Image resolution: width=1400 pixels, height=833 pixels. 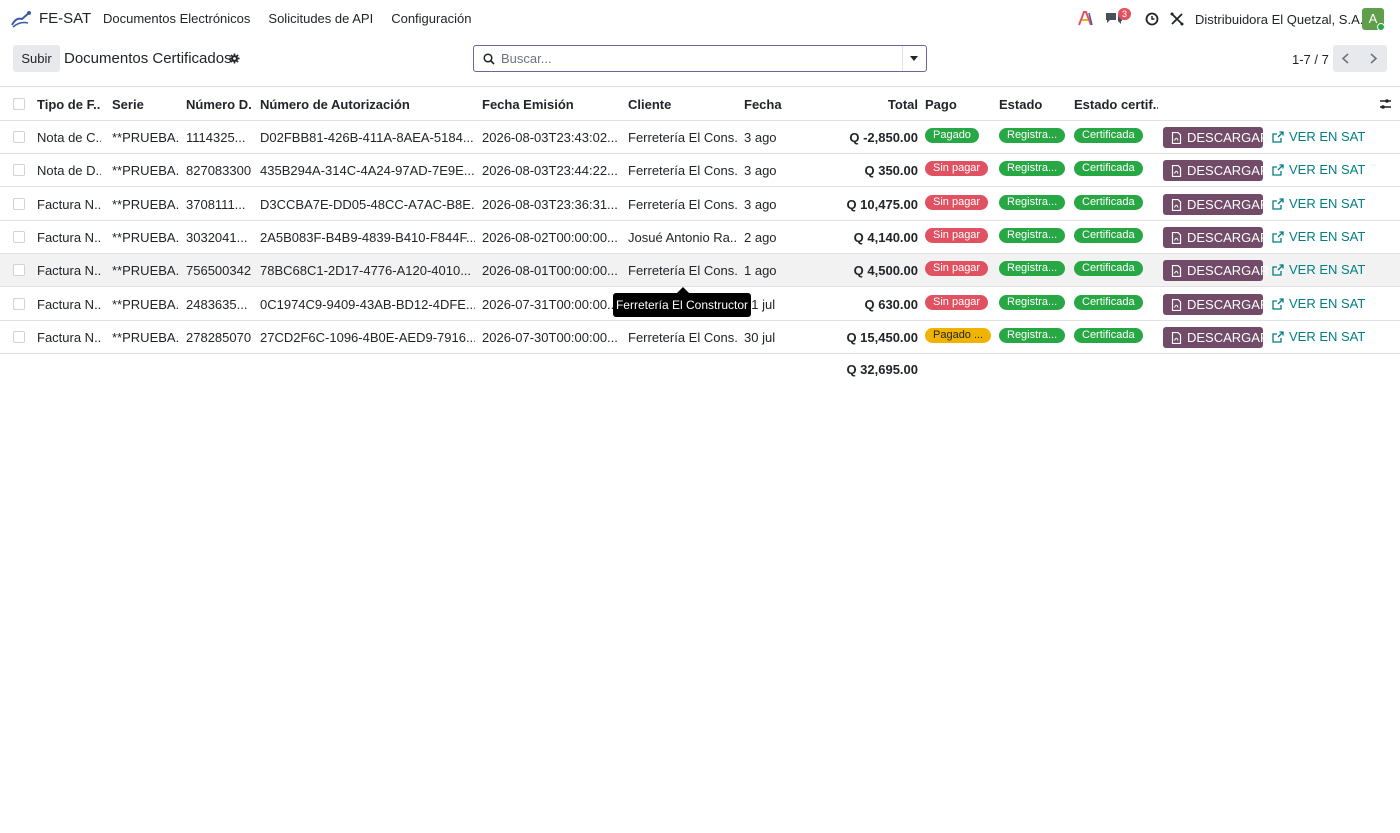 What do you see at coordinates (878, 104) in the screenshot?
I see `column-header-total: Total` at bounding box center [878, 104].